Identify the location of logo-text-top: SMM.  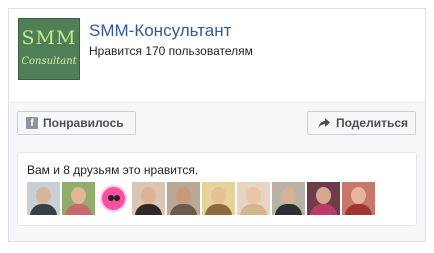
(49, 38).